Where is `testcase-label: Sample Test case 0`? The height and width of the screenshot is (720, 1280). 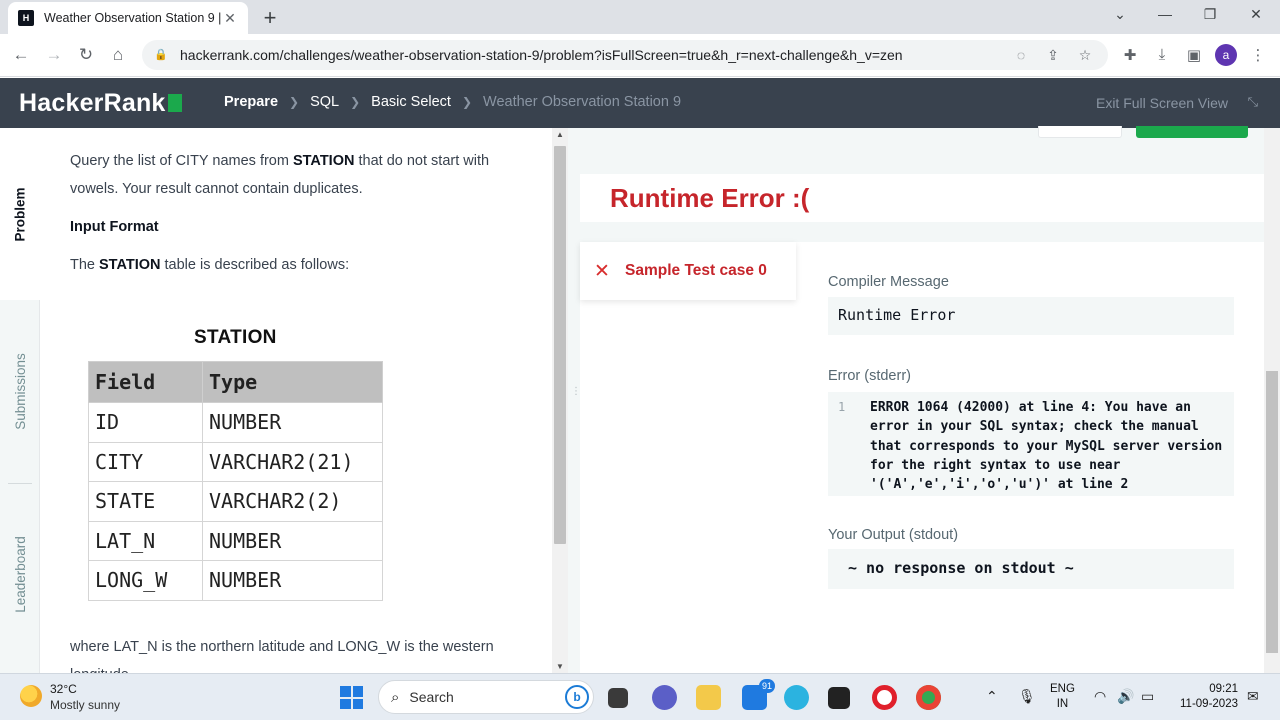
testcase-label: Sample Test case 0 is located at coordinates (696, 270).